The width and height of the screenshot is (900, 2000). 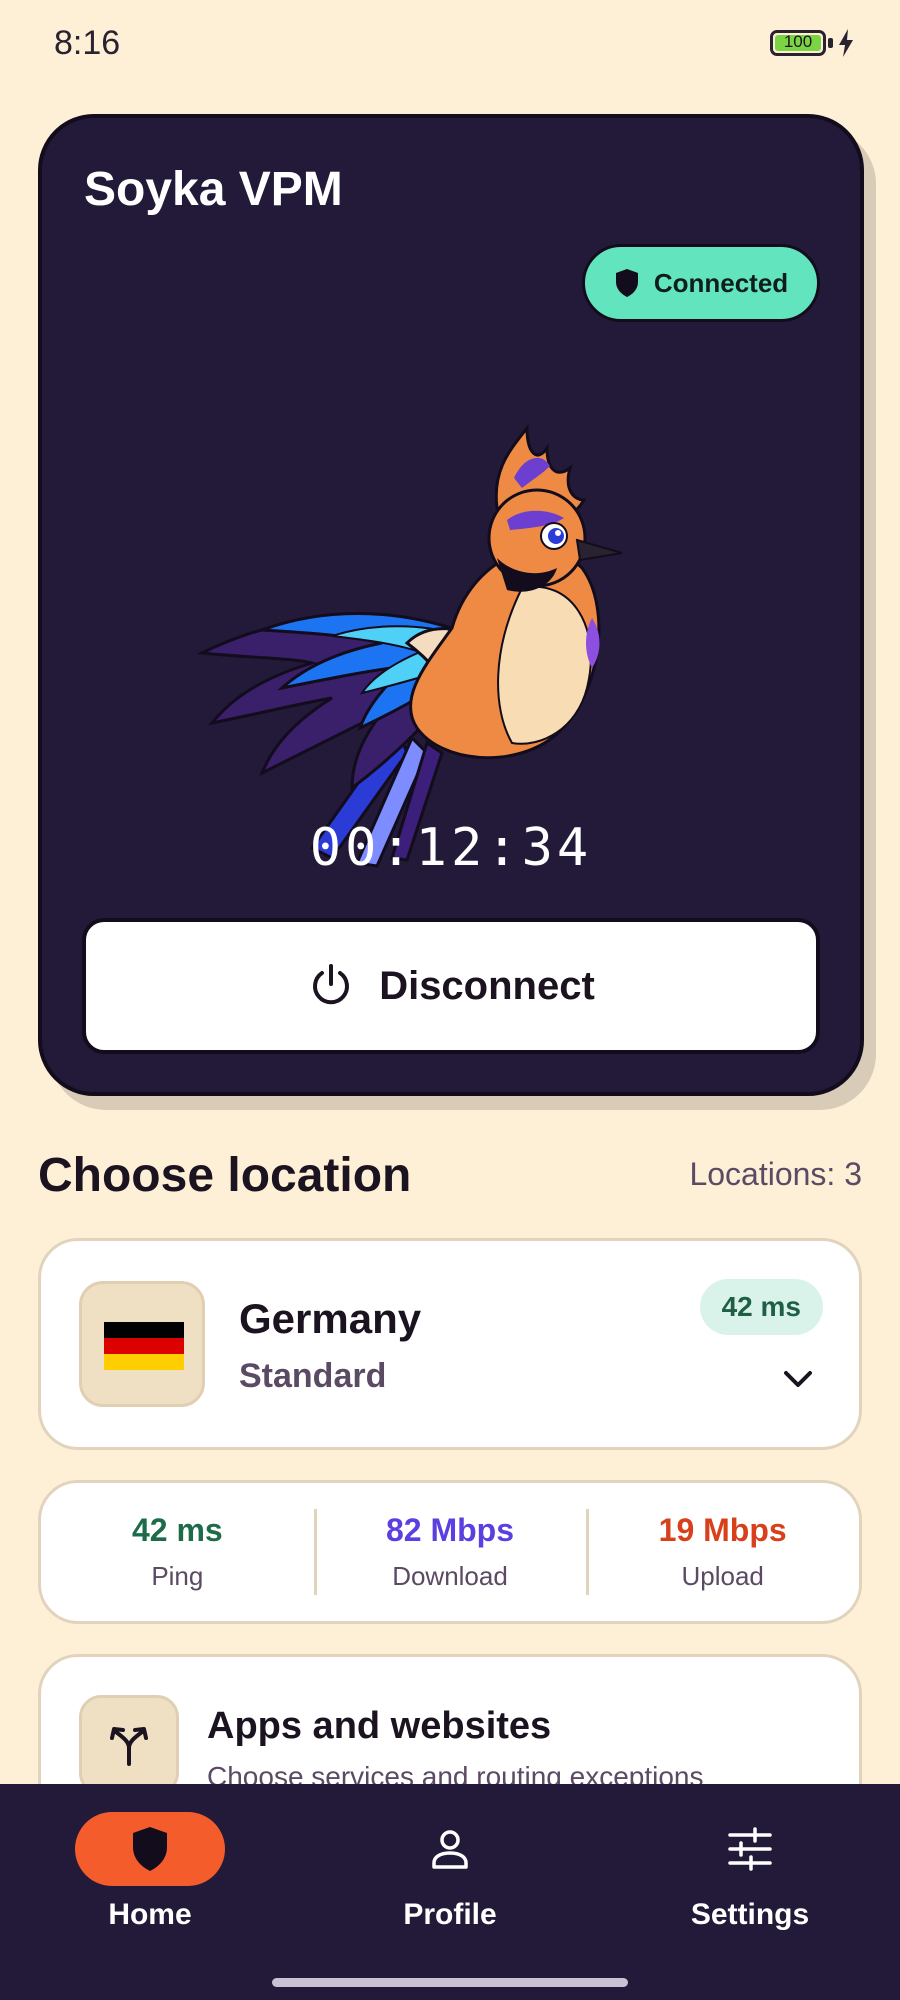 What do you see at coordinates (846, 43) in the screenshot?
I see `charging-bolt-icon` at bounding box center [846, 43].